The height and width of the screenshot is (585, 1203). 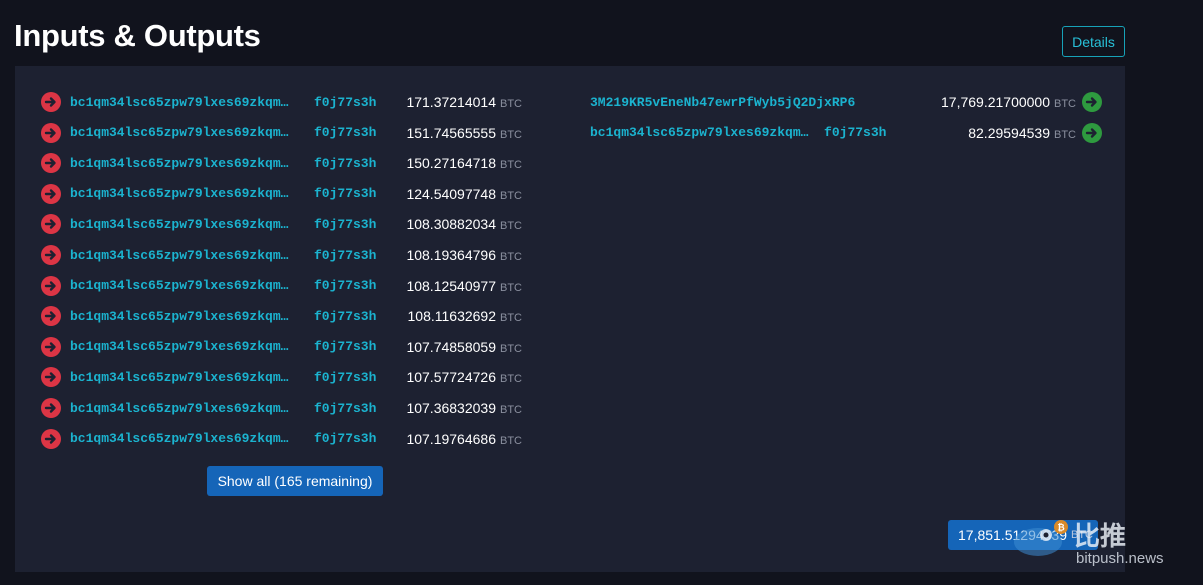 I want to click on output-amount-value: 82.29594539, so click(x=1009, y=132).